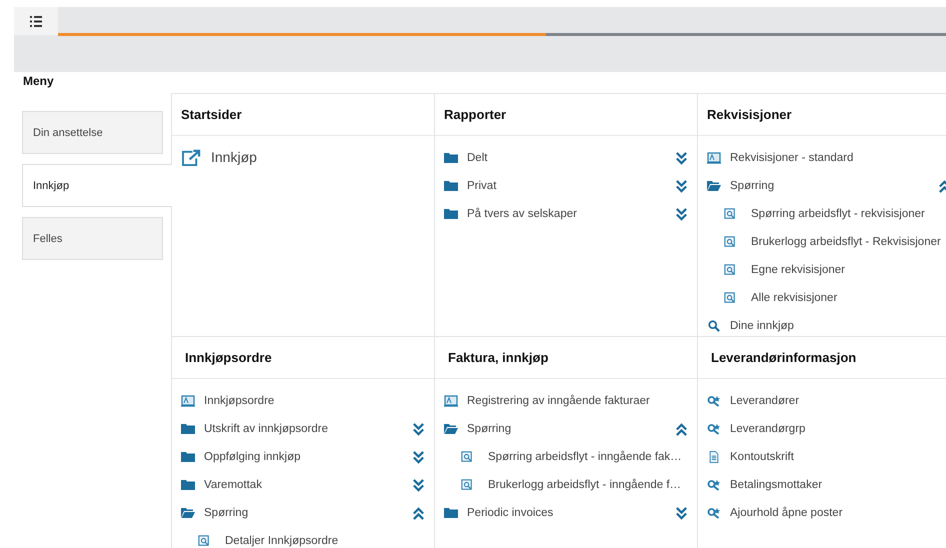 This screenshot has height=548, width=946. What do you see at coordinates (477, 158) in the screenshot?
I see `menu-link: Delt` at bounding box center [477, 158].